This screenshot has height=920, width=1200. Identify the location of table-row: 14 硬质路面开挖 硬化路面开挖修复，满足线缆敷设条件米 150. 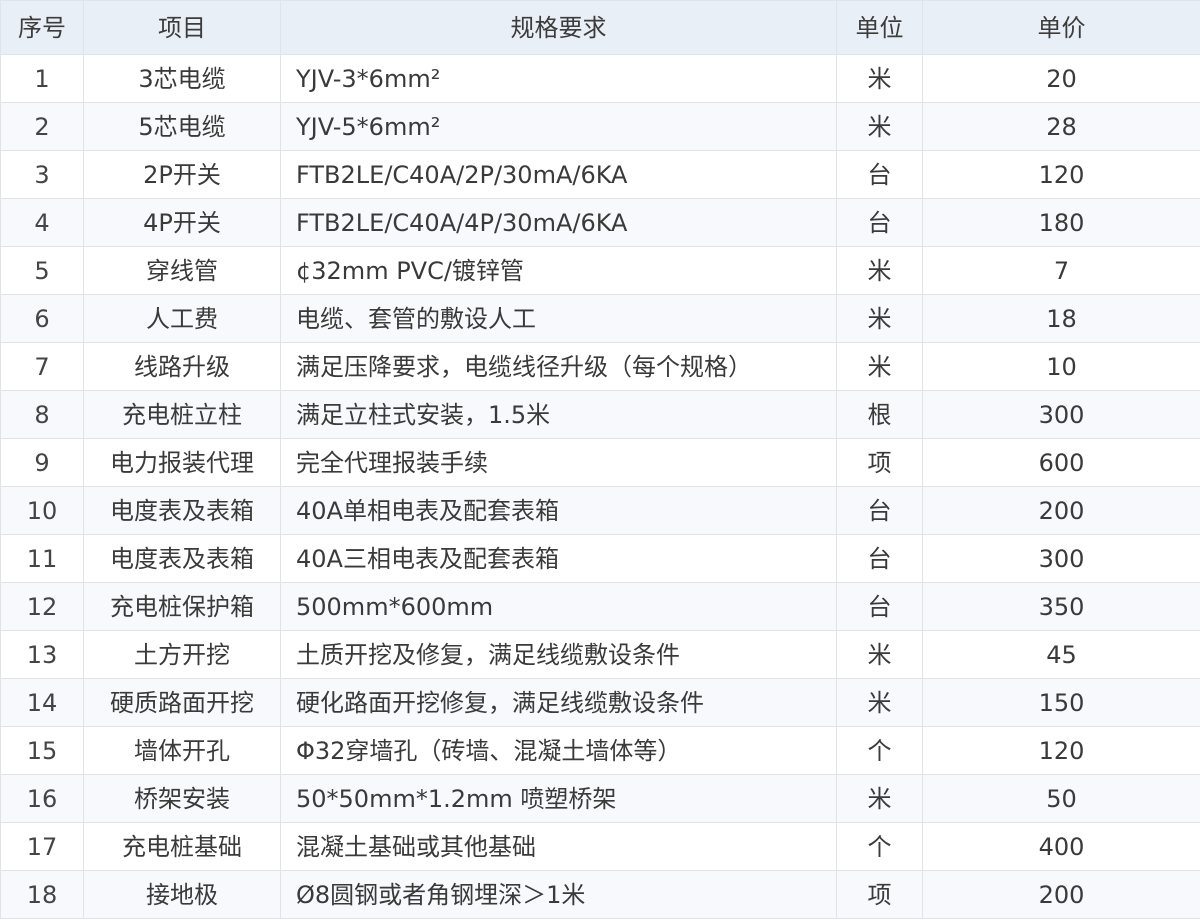
(600, 702).